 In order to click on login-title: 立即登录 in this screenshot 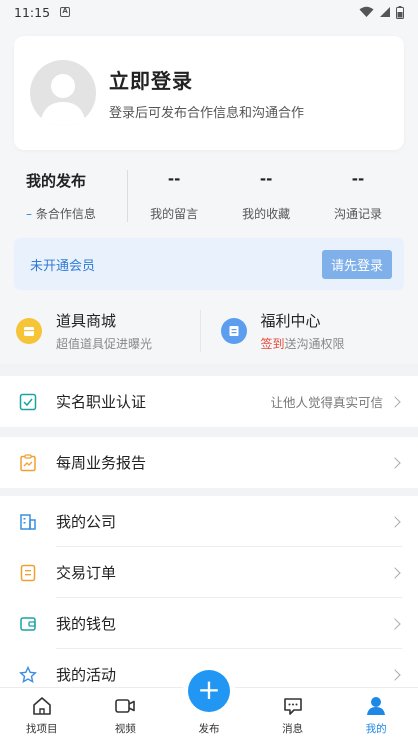, I will do `click(206, 79)`.